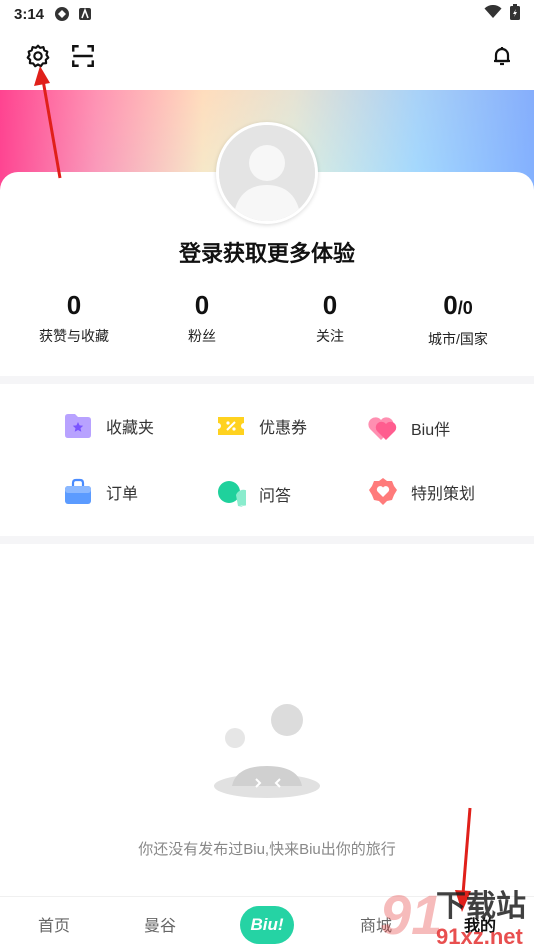 This screenshot has height=950, width=534. What do you see at coordinates (443, 494) in the screenshot?
I see `menu-item-label: 特别策划` at bounding box center [443, 494].